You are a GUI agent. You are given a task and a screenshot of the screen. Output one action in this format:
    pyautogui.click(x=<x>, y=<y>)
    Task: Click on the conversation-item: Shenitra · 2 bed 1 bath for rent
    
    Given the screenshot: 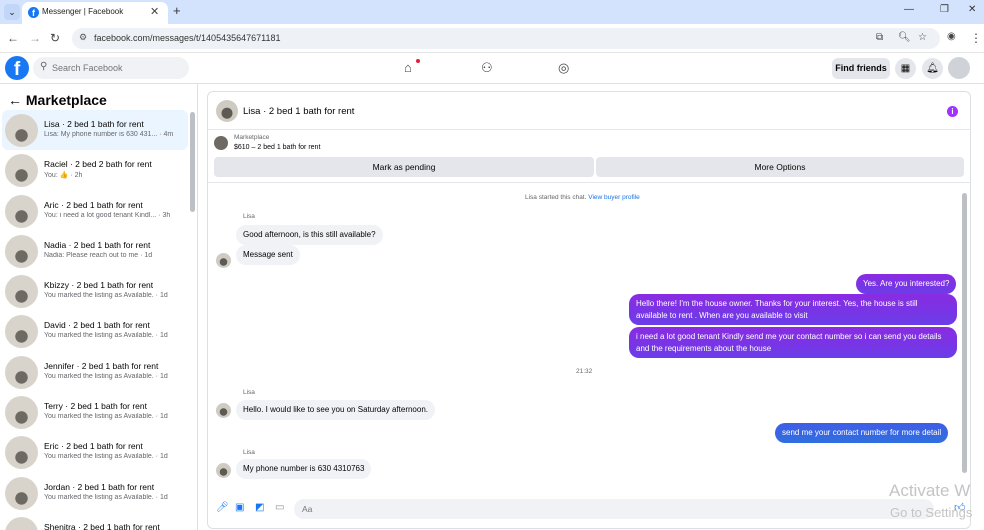 What is the action you would take?
    pyautogui.click(x=95, y=521)
    